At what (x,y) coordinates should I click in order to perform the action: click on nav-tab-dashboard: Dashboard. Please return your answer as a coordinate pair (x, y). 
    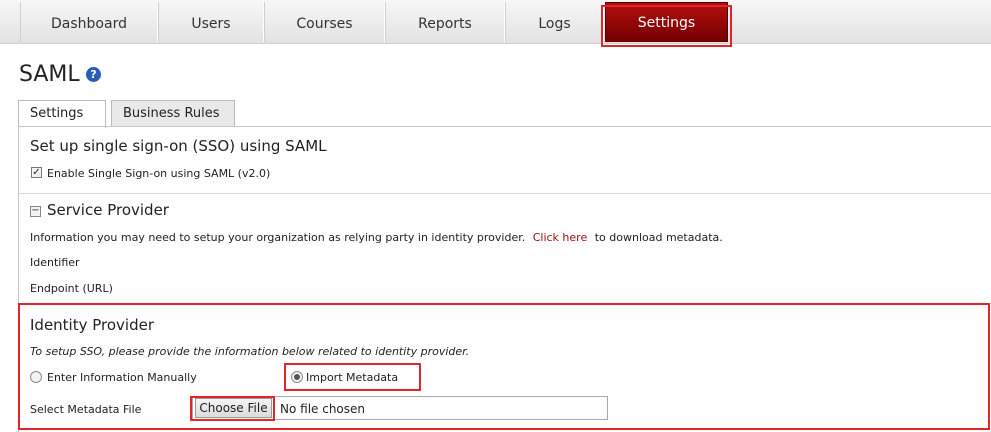
    Looking at the image, I should click on (89, 22).